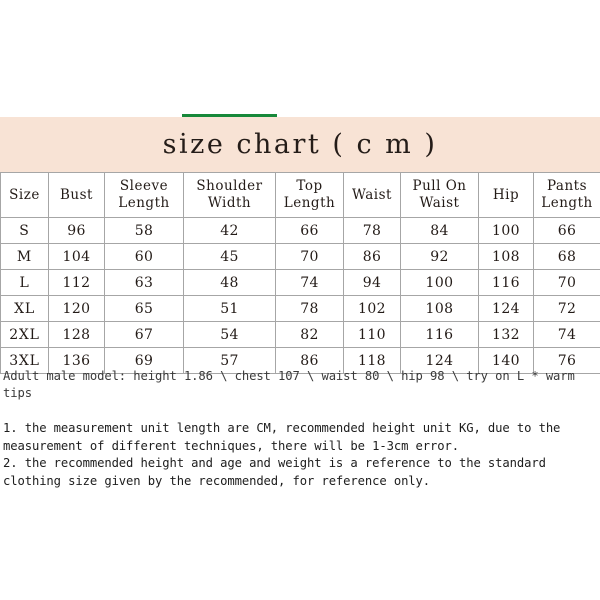  I want to click on column-header-hip: Hip, so click(506, 195).